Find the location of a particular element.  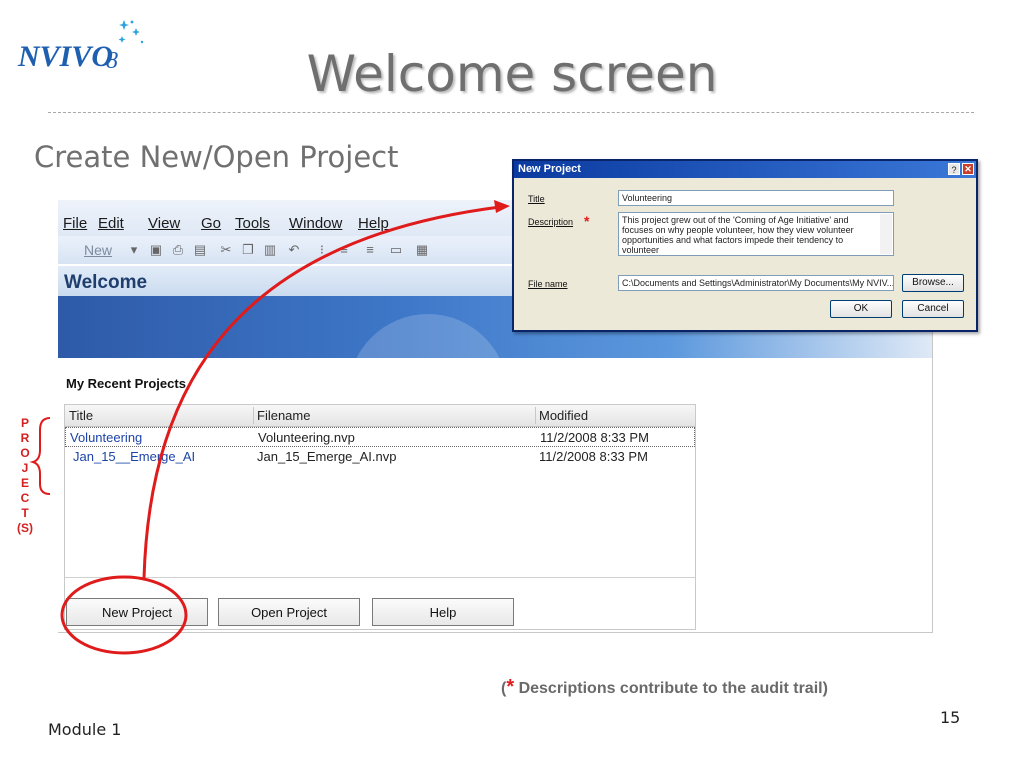

title-field-label: Title is located at coordinates (536, 199).